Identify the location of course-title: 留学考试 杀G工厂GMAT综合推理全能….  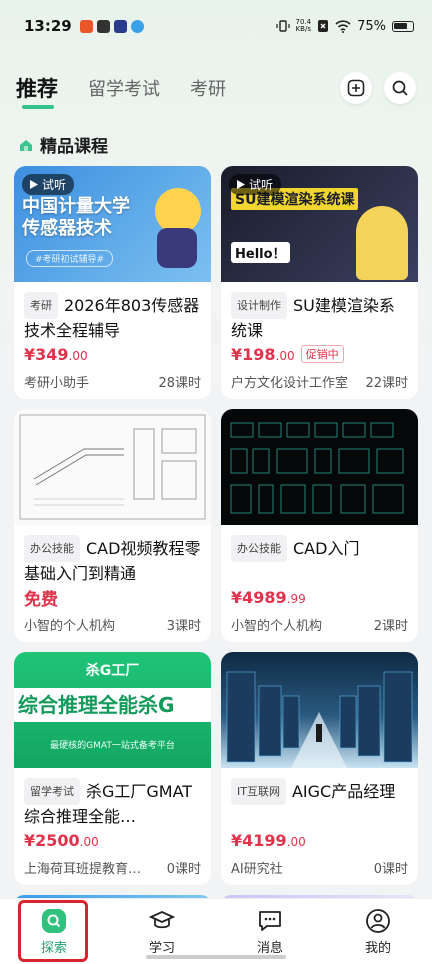
(112, 801).